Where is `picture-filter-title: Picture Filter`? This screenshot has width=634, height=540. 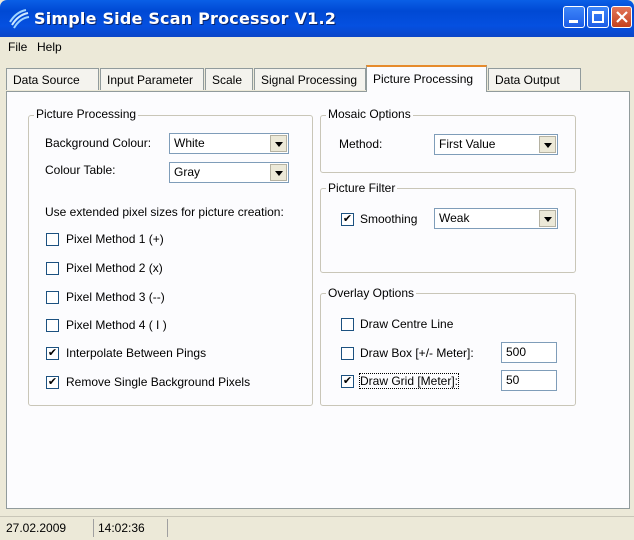
picture-filter-title: Picture Filter is located at coordinates (362, 188).